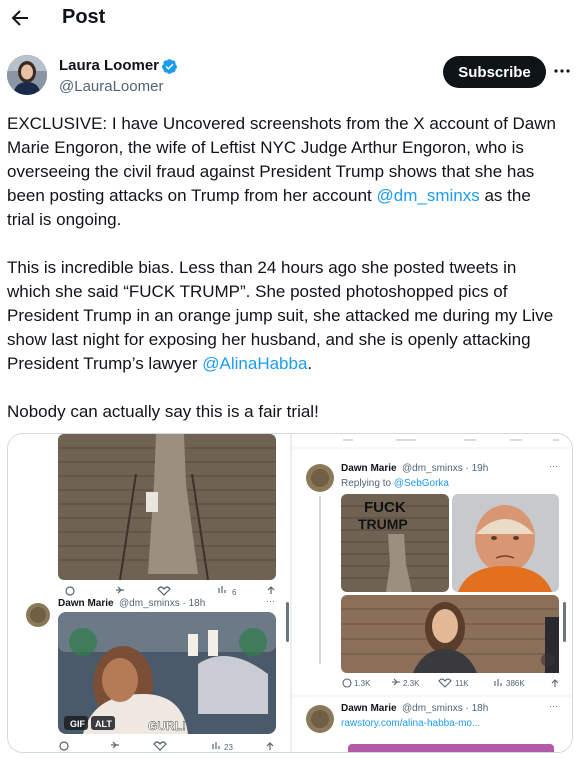 Image resolution: width=583 pixels, height=760 pixels. I want to click on avatar-image, so click(27, 75).